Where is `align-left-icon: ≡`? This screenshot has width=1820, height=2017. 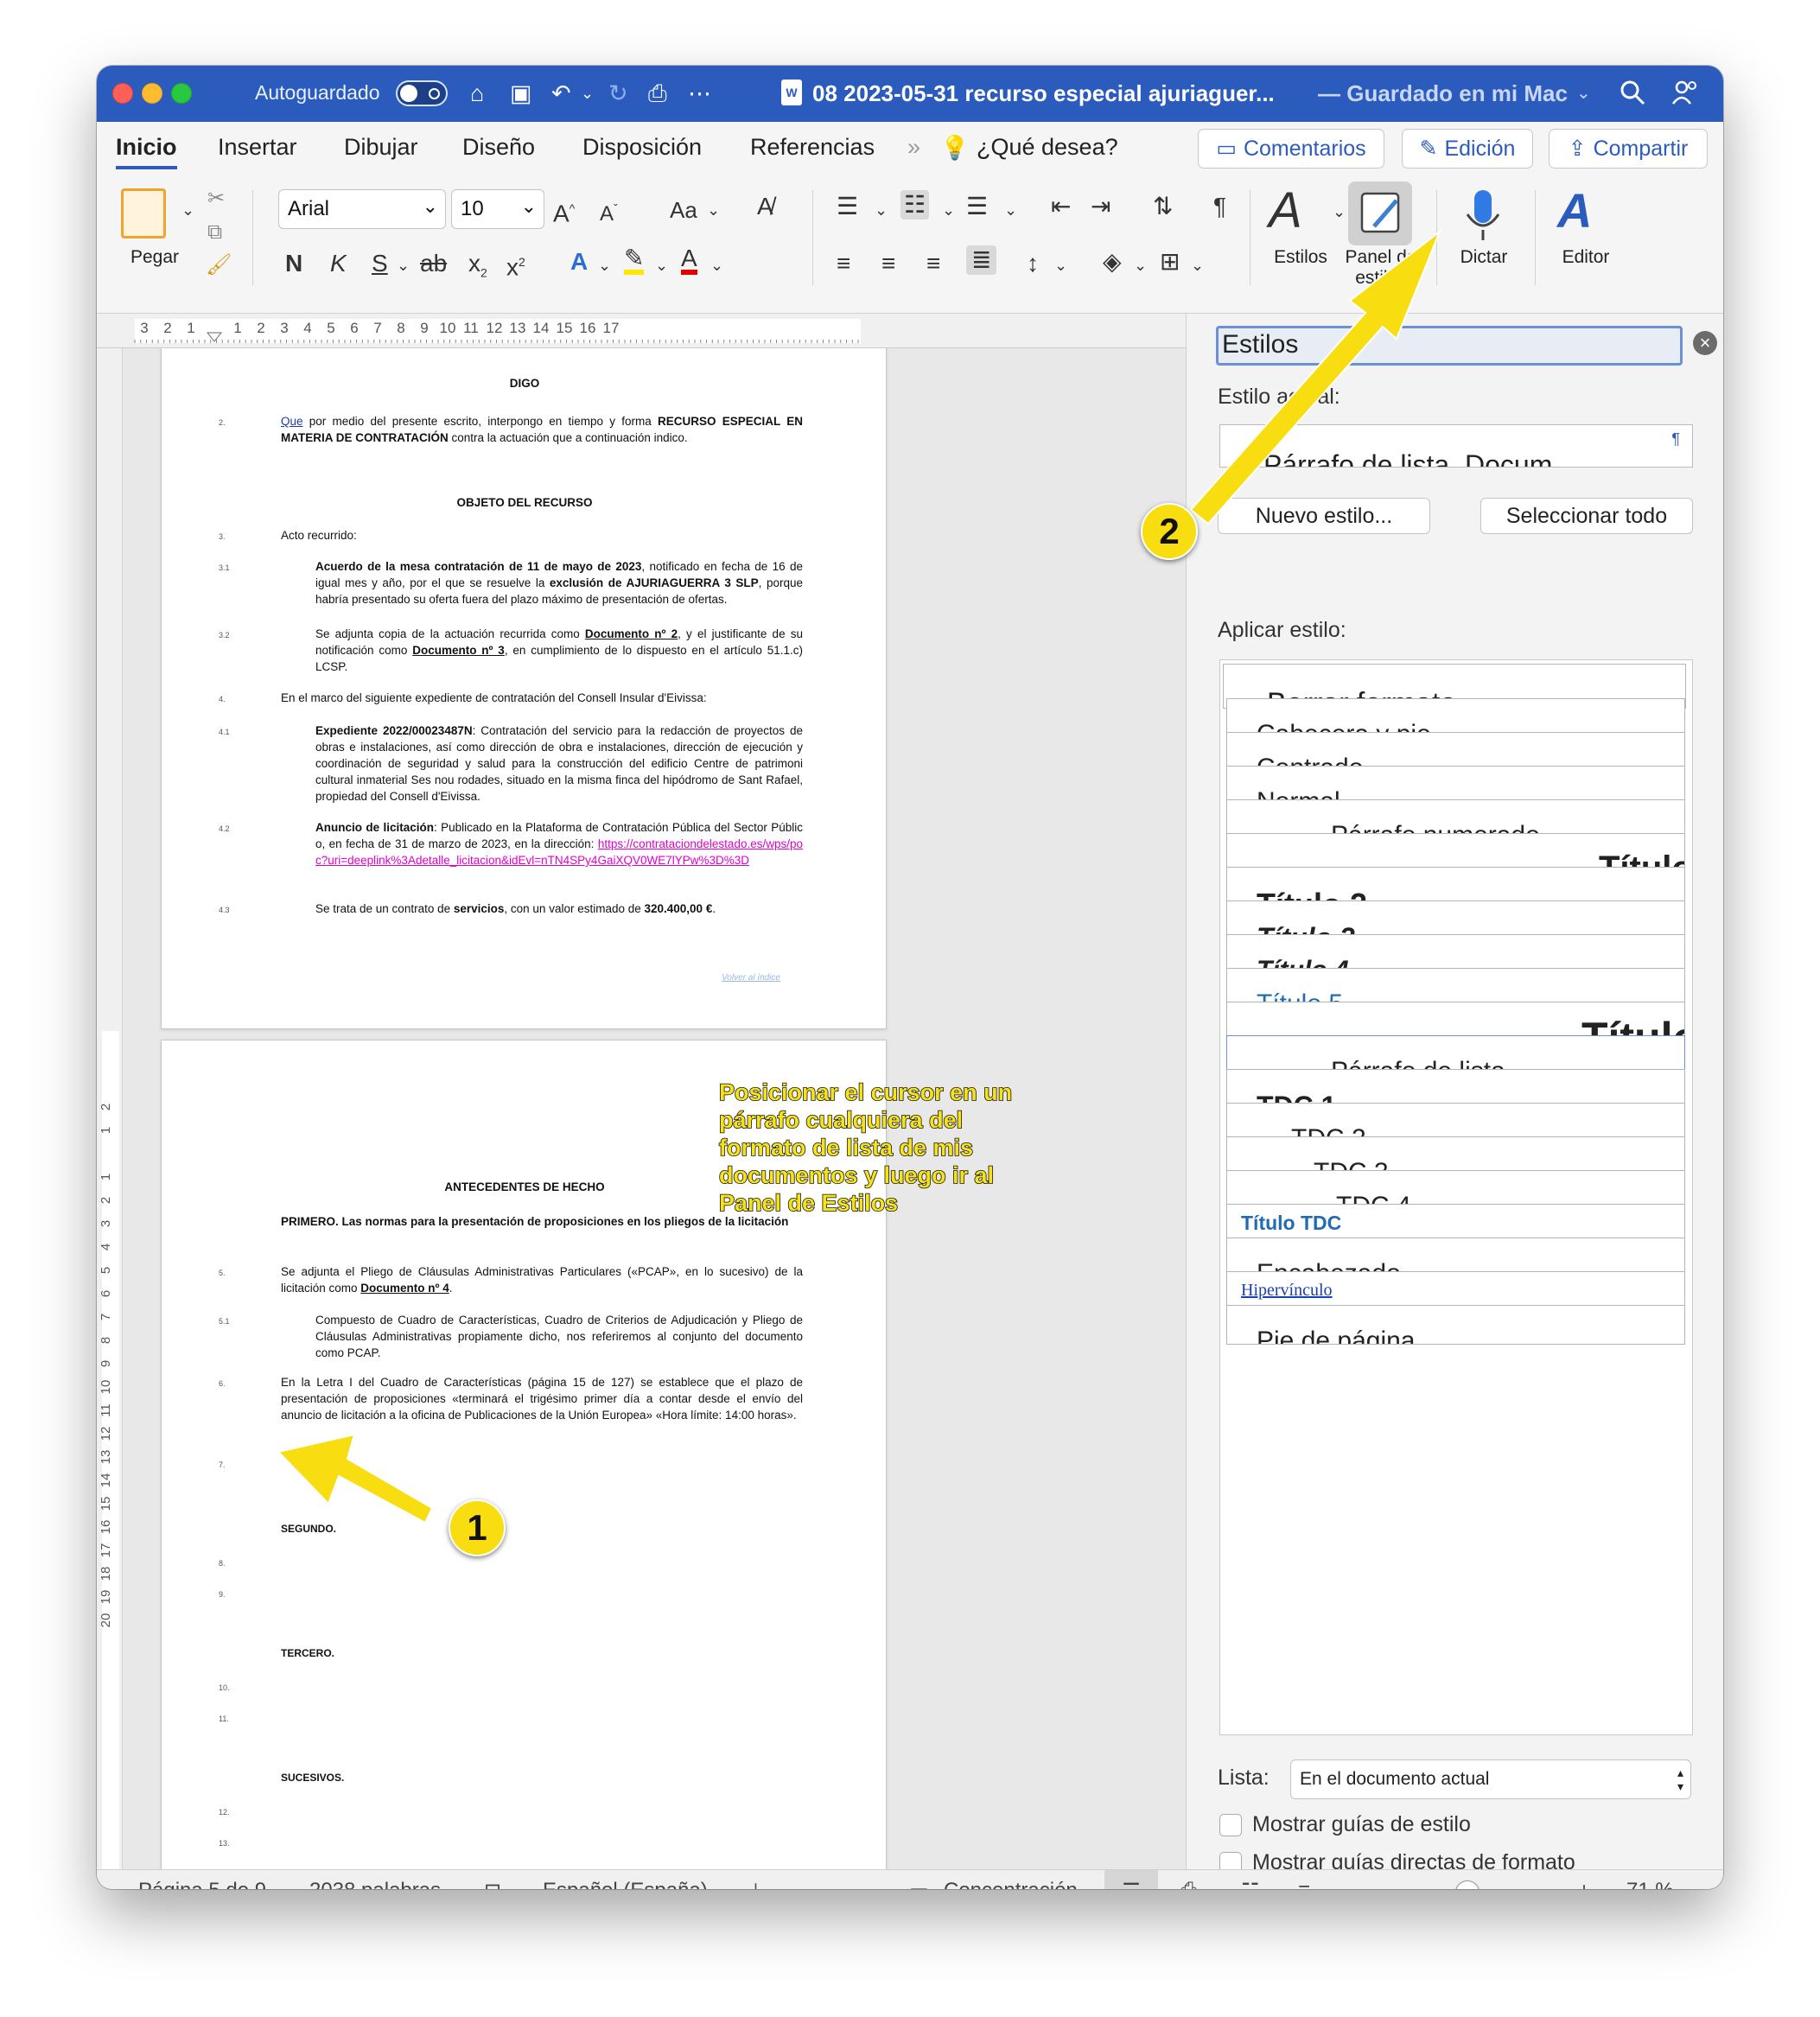
align-left-icon: ≡ is located at coordinates (843, 263).